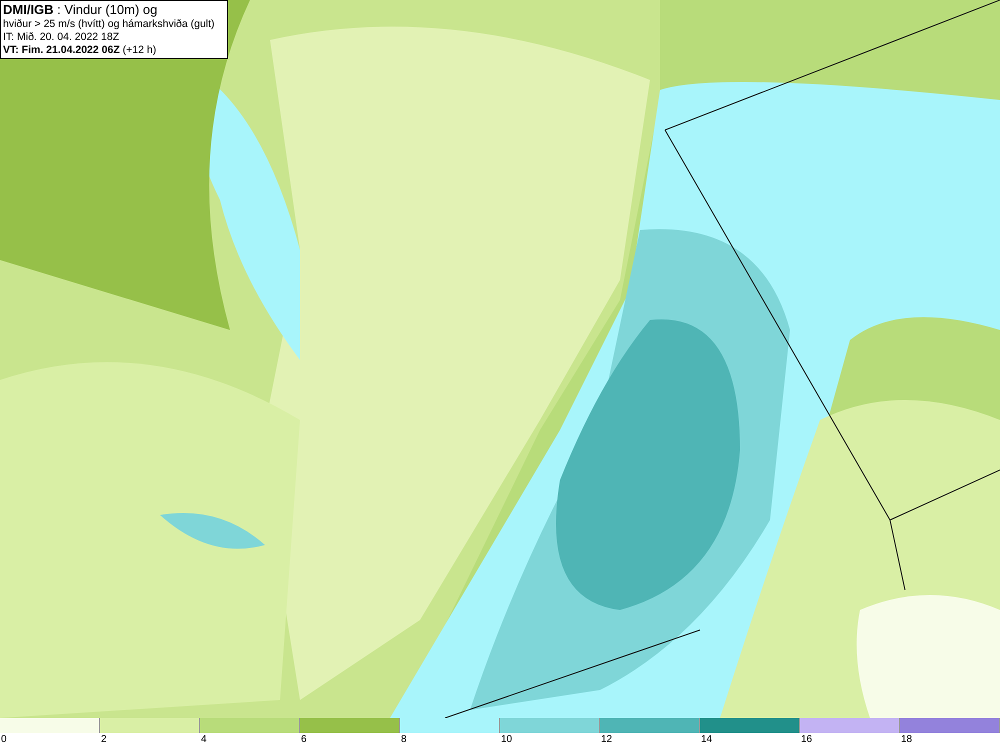 The image size is (1000, 747). What do you see at coordinates (4, 740) in the screenshot?
I see `legend-label: 0` at bounding box center [4, 740].